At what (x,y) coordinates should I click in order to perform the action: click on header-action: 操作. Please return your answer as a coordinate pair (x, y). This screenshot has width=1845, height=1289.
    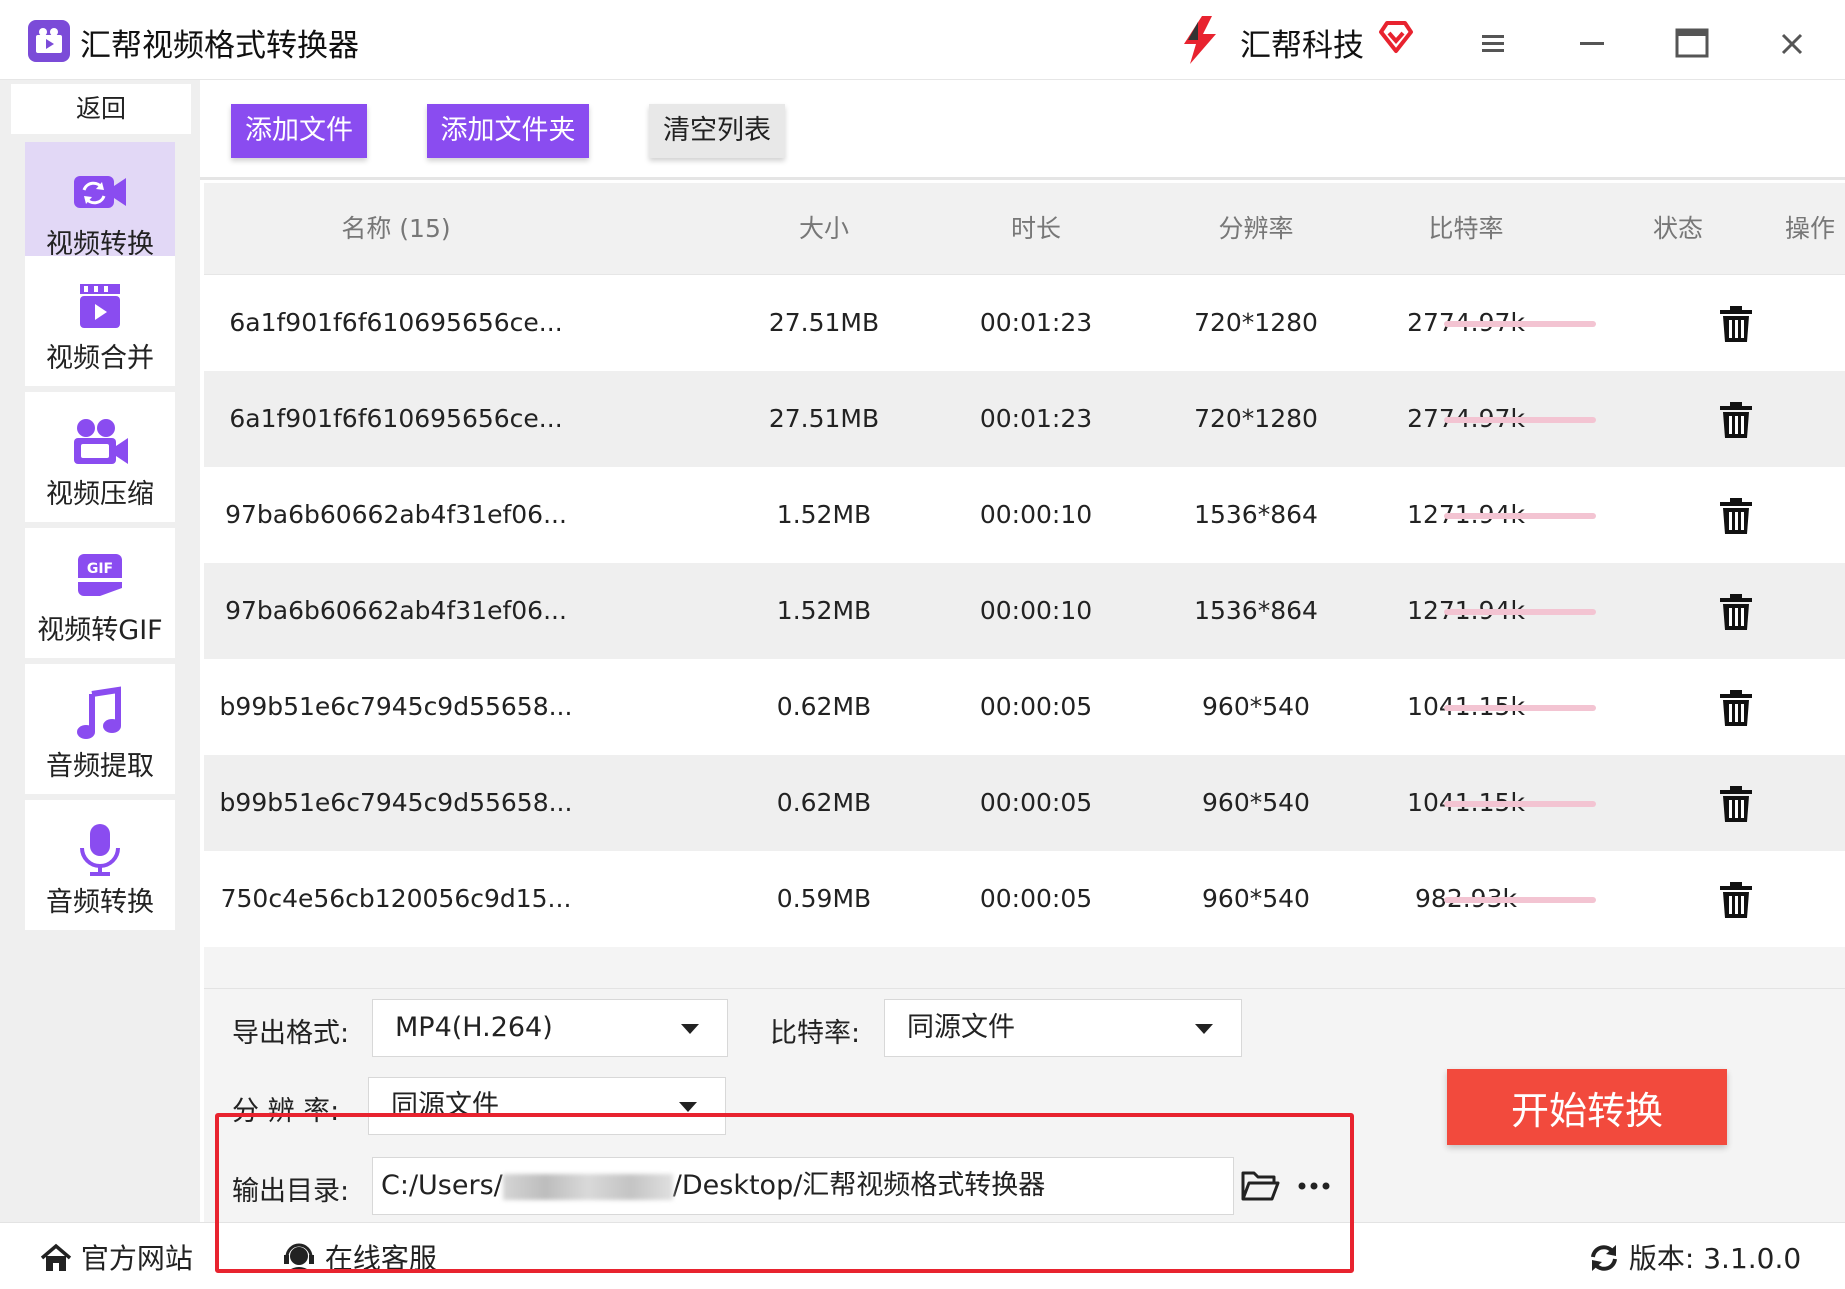
    Looking at the image, I should click on (1809, 228).